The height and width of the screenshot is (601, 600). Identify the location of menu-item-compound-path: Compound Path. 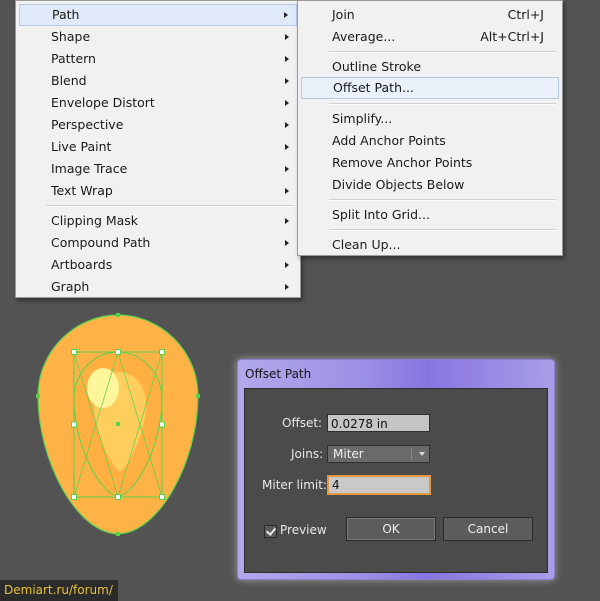
(158, 243).